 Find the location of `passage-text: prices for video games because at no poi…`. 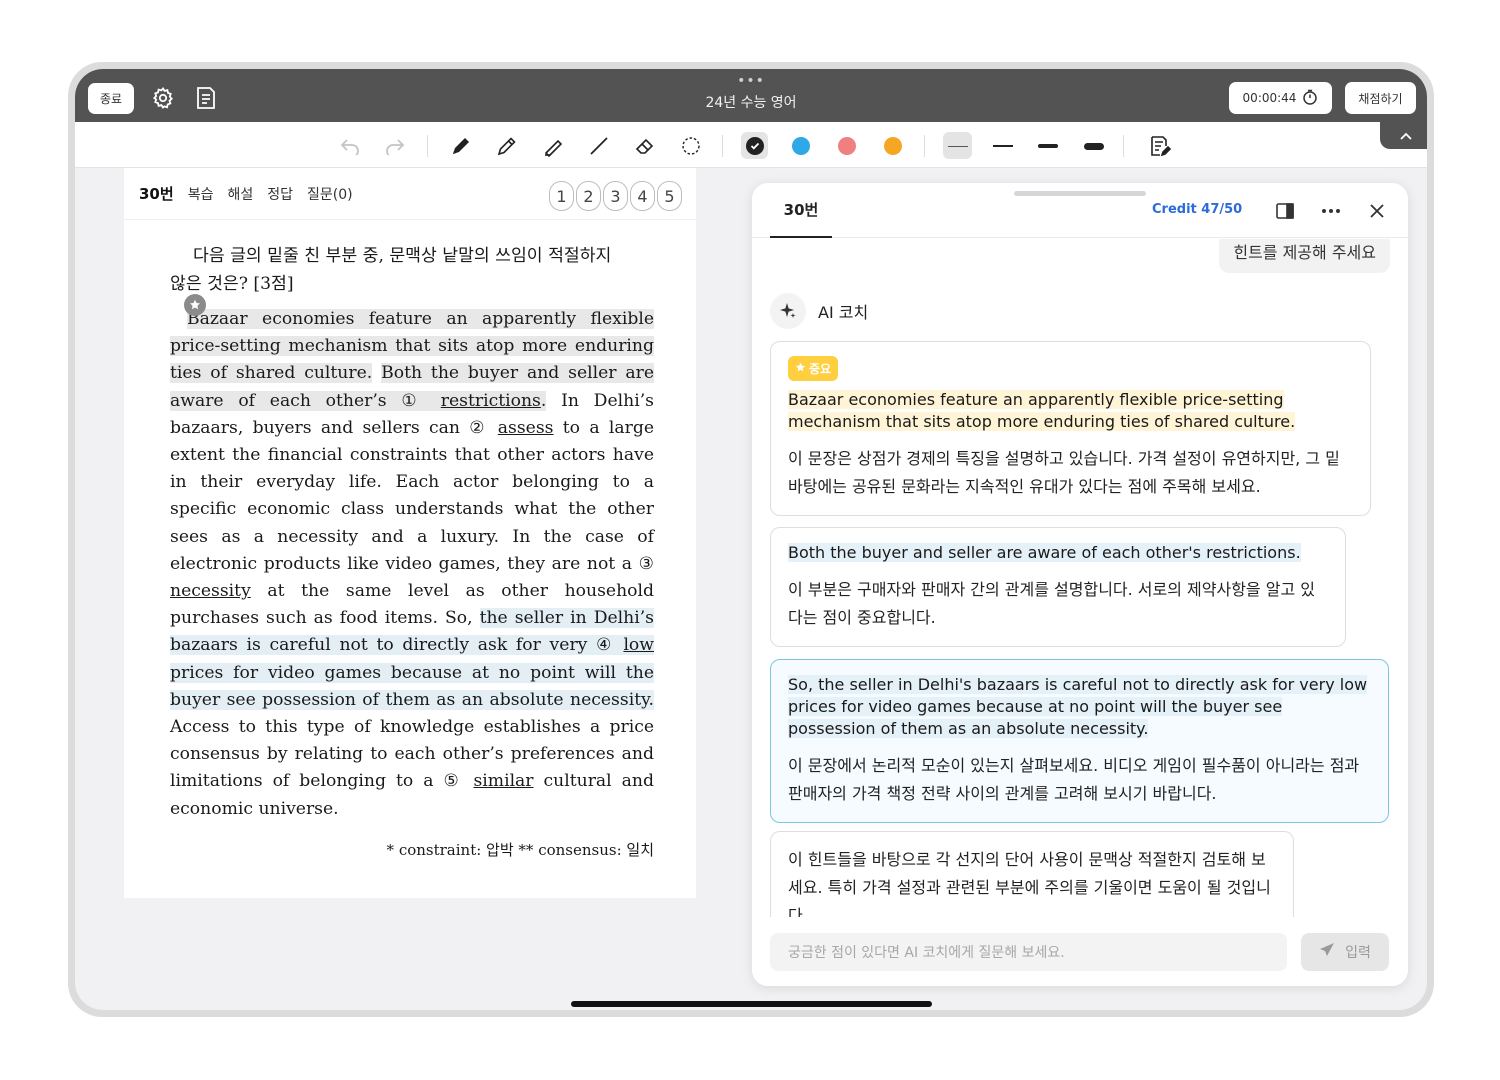

passage-text: prices for video games because at no poi… is located at coordinates (412, 686).